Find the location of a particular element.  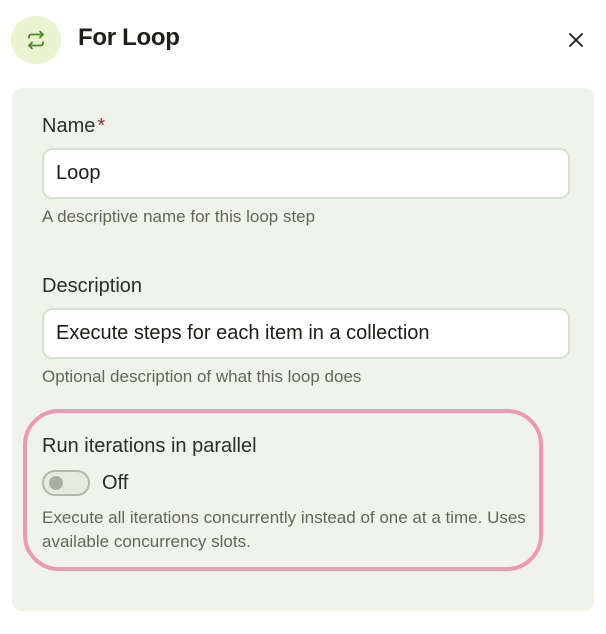

description-label: Description is located at coordinates (92, 286).